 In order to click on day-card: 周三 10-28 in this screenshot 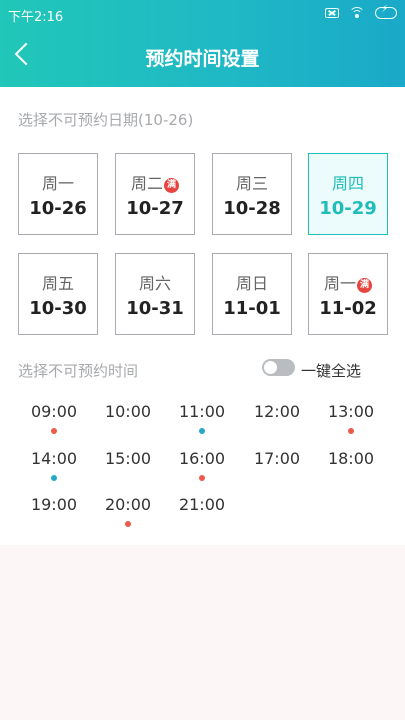, I will do `click(252, 194)`.